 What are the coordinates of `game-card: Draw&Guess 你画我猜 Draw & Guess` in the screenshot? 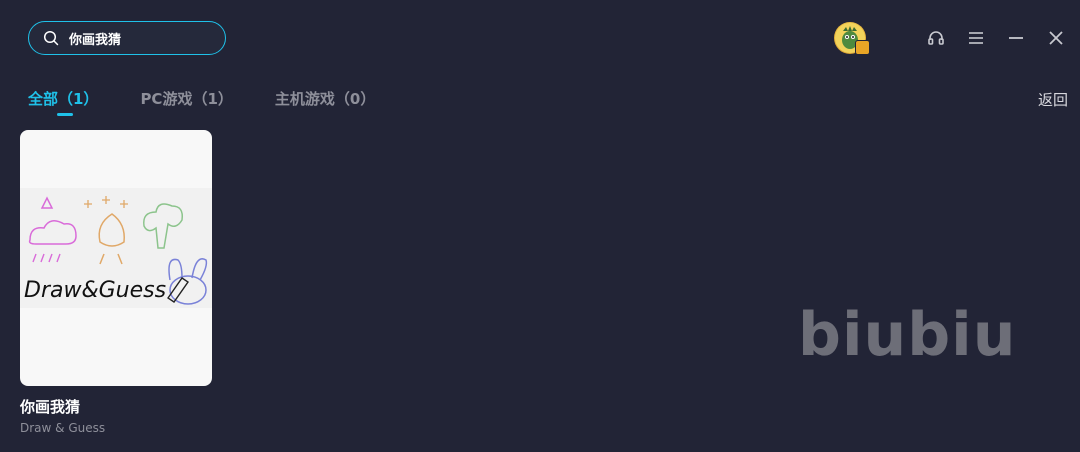 It's located at (116, 282).